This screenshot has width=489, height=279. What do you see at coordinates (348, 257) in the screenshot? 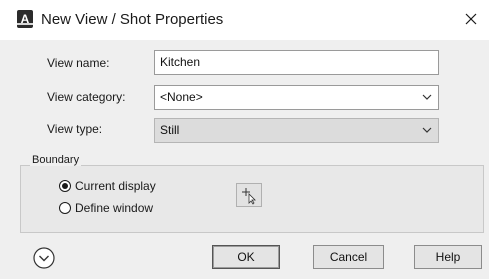
I see `cancel-button: Cancel` at bounding box center [348, 257].